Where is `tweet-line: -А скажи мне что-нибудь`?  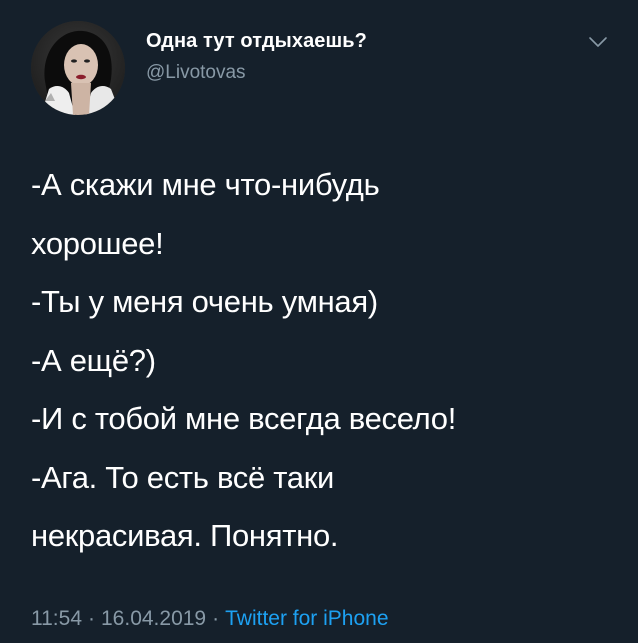 tweet-line: -А скажи мне что-нибудь is located at coordinates (205, 184).